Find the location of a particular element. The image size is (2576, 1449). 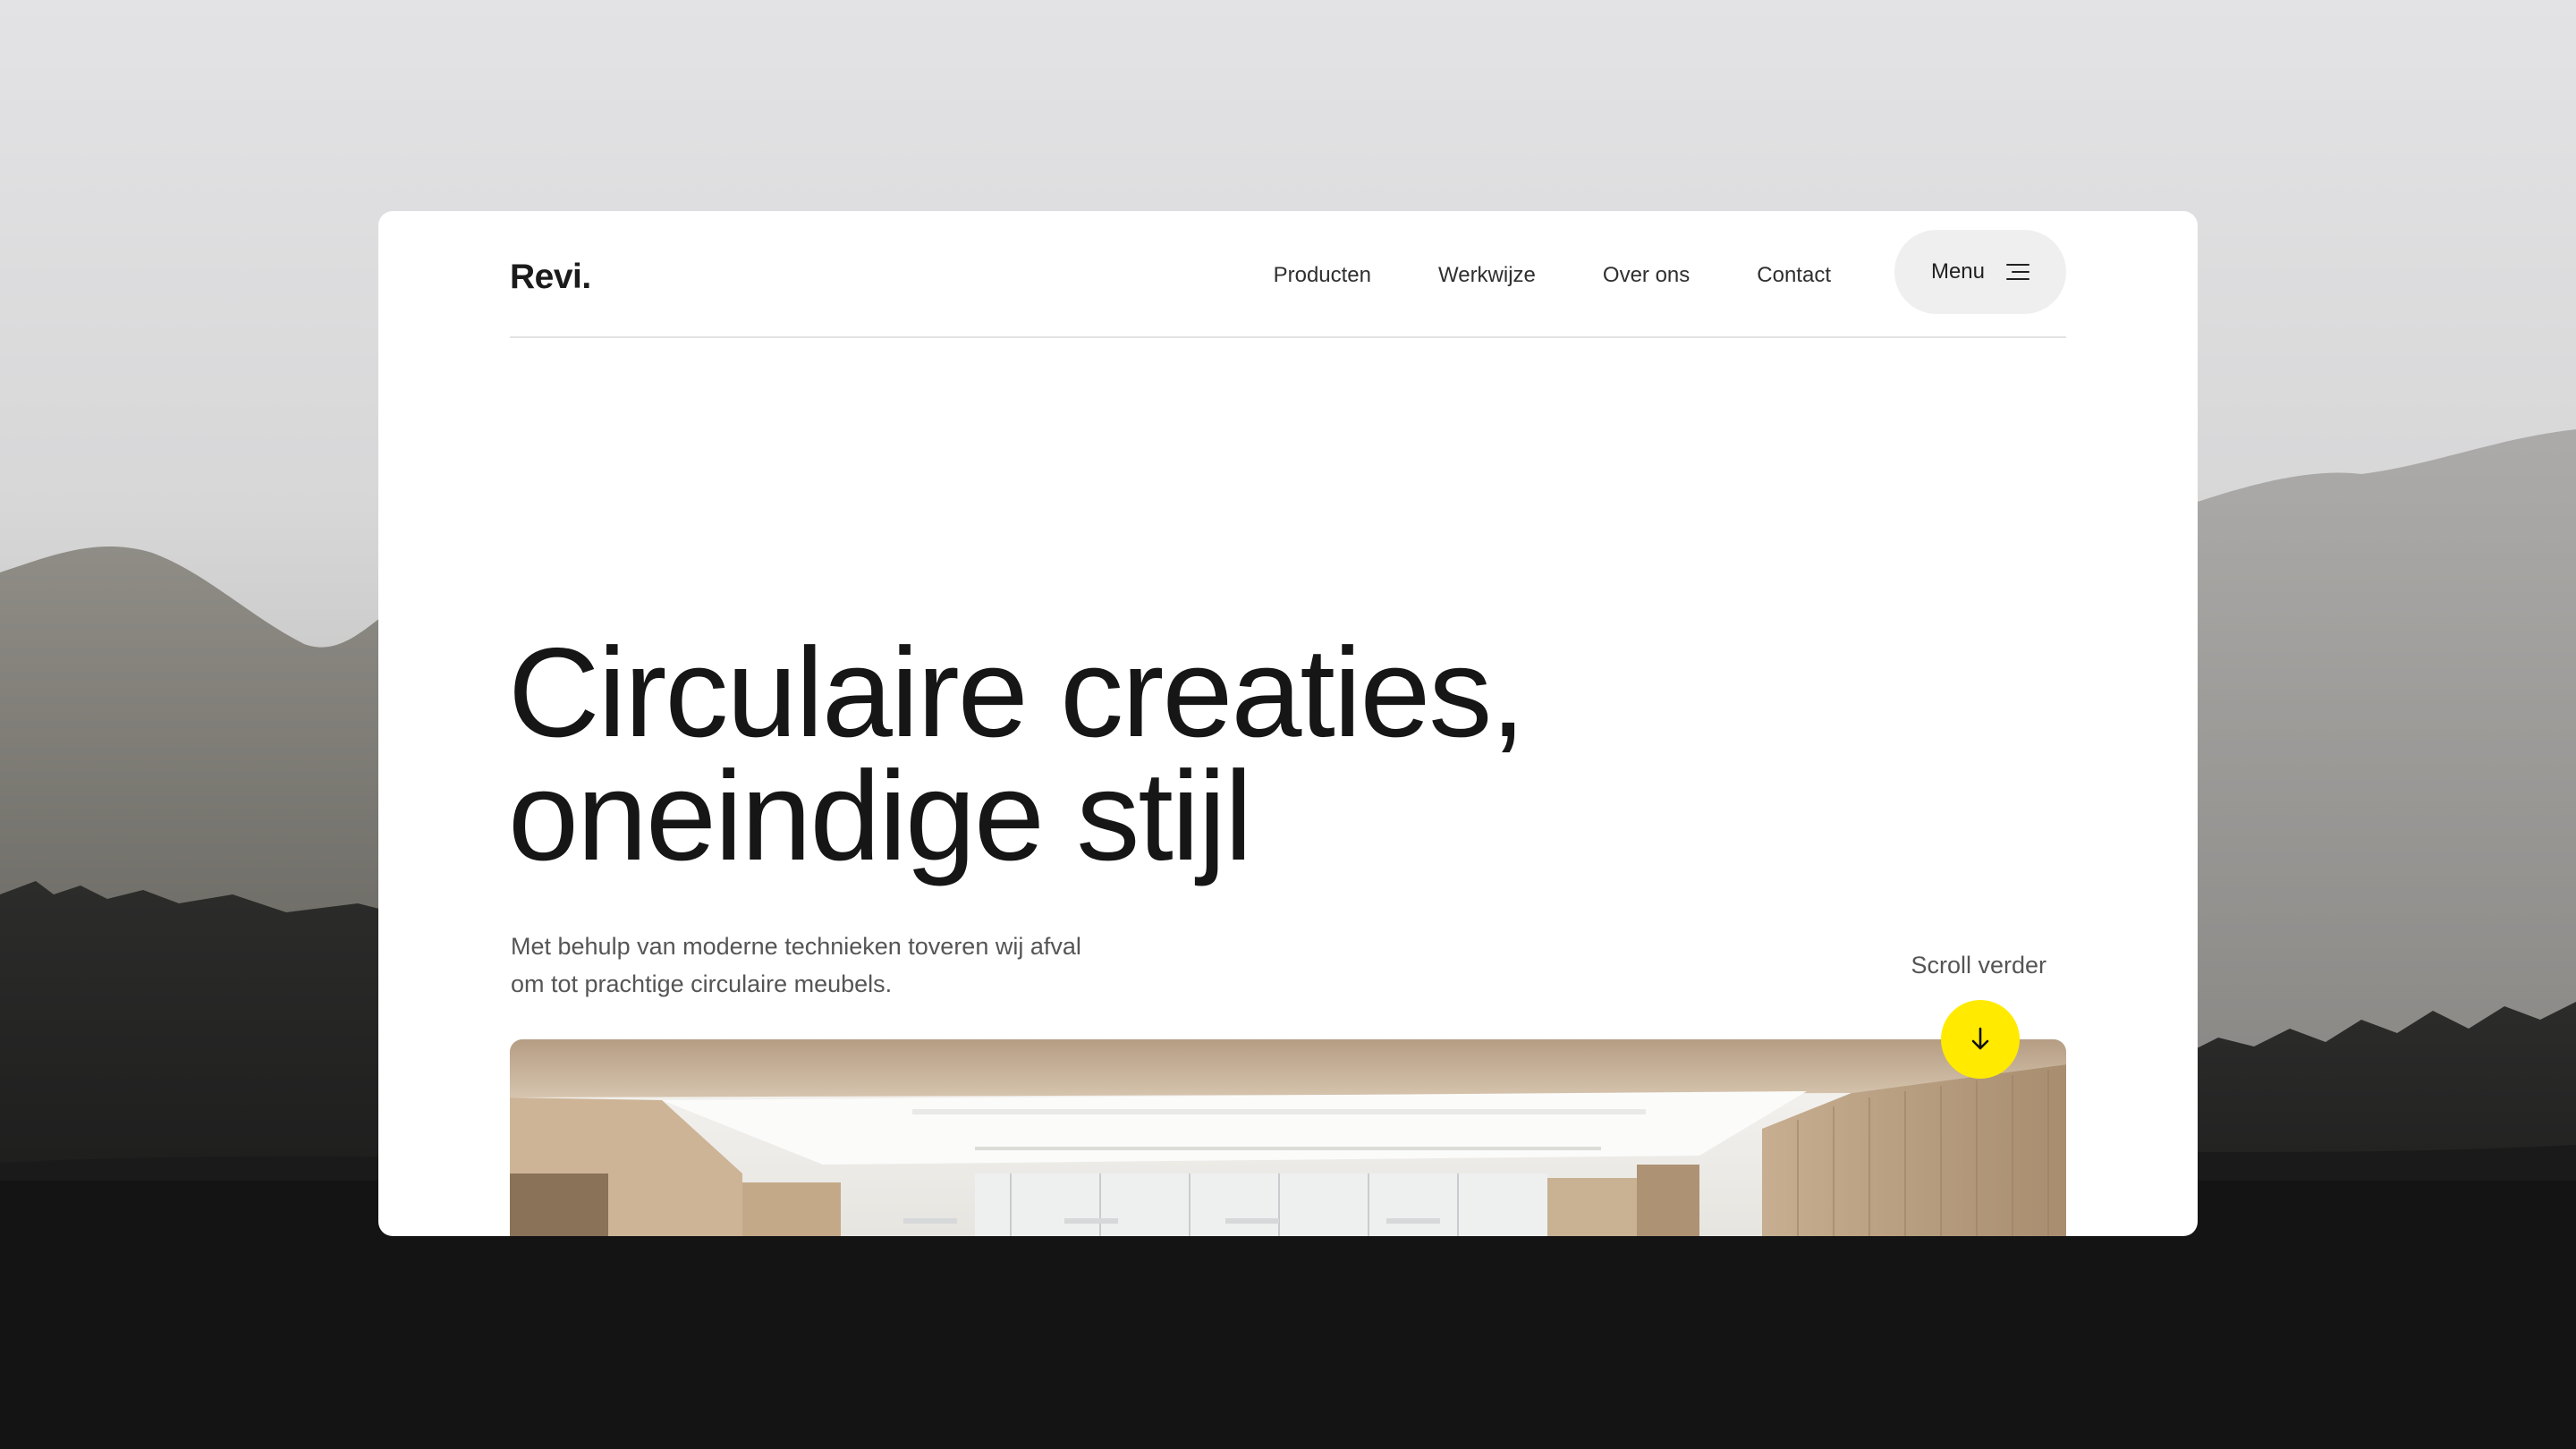

scroll-label: Scroll verder is located at coordinates (1978, 965).